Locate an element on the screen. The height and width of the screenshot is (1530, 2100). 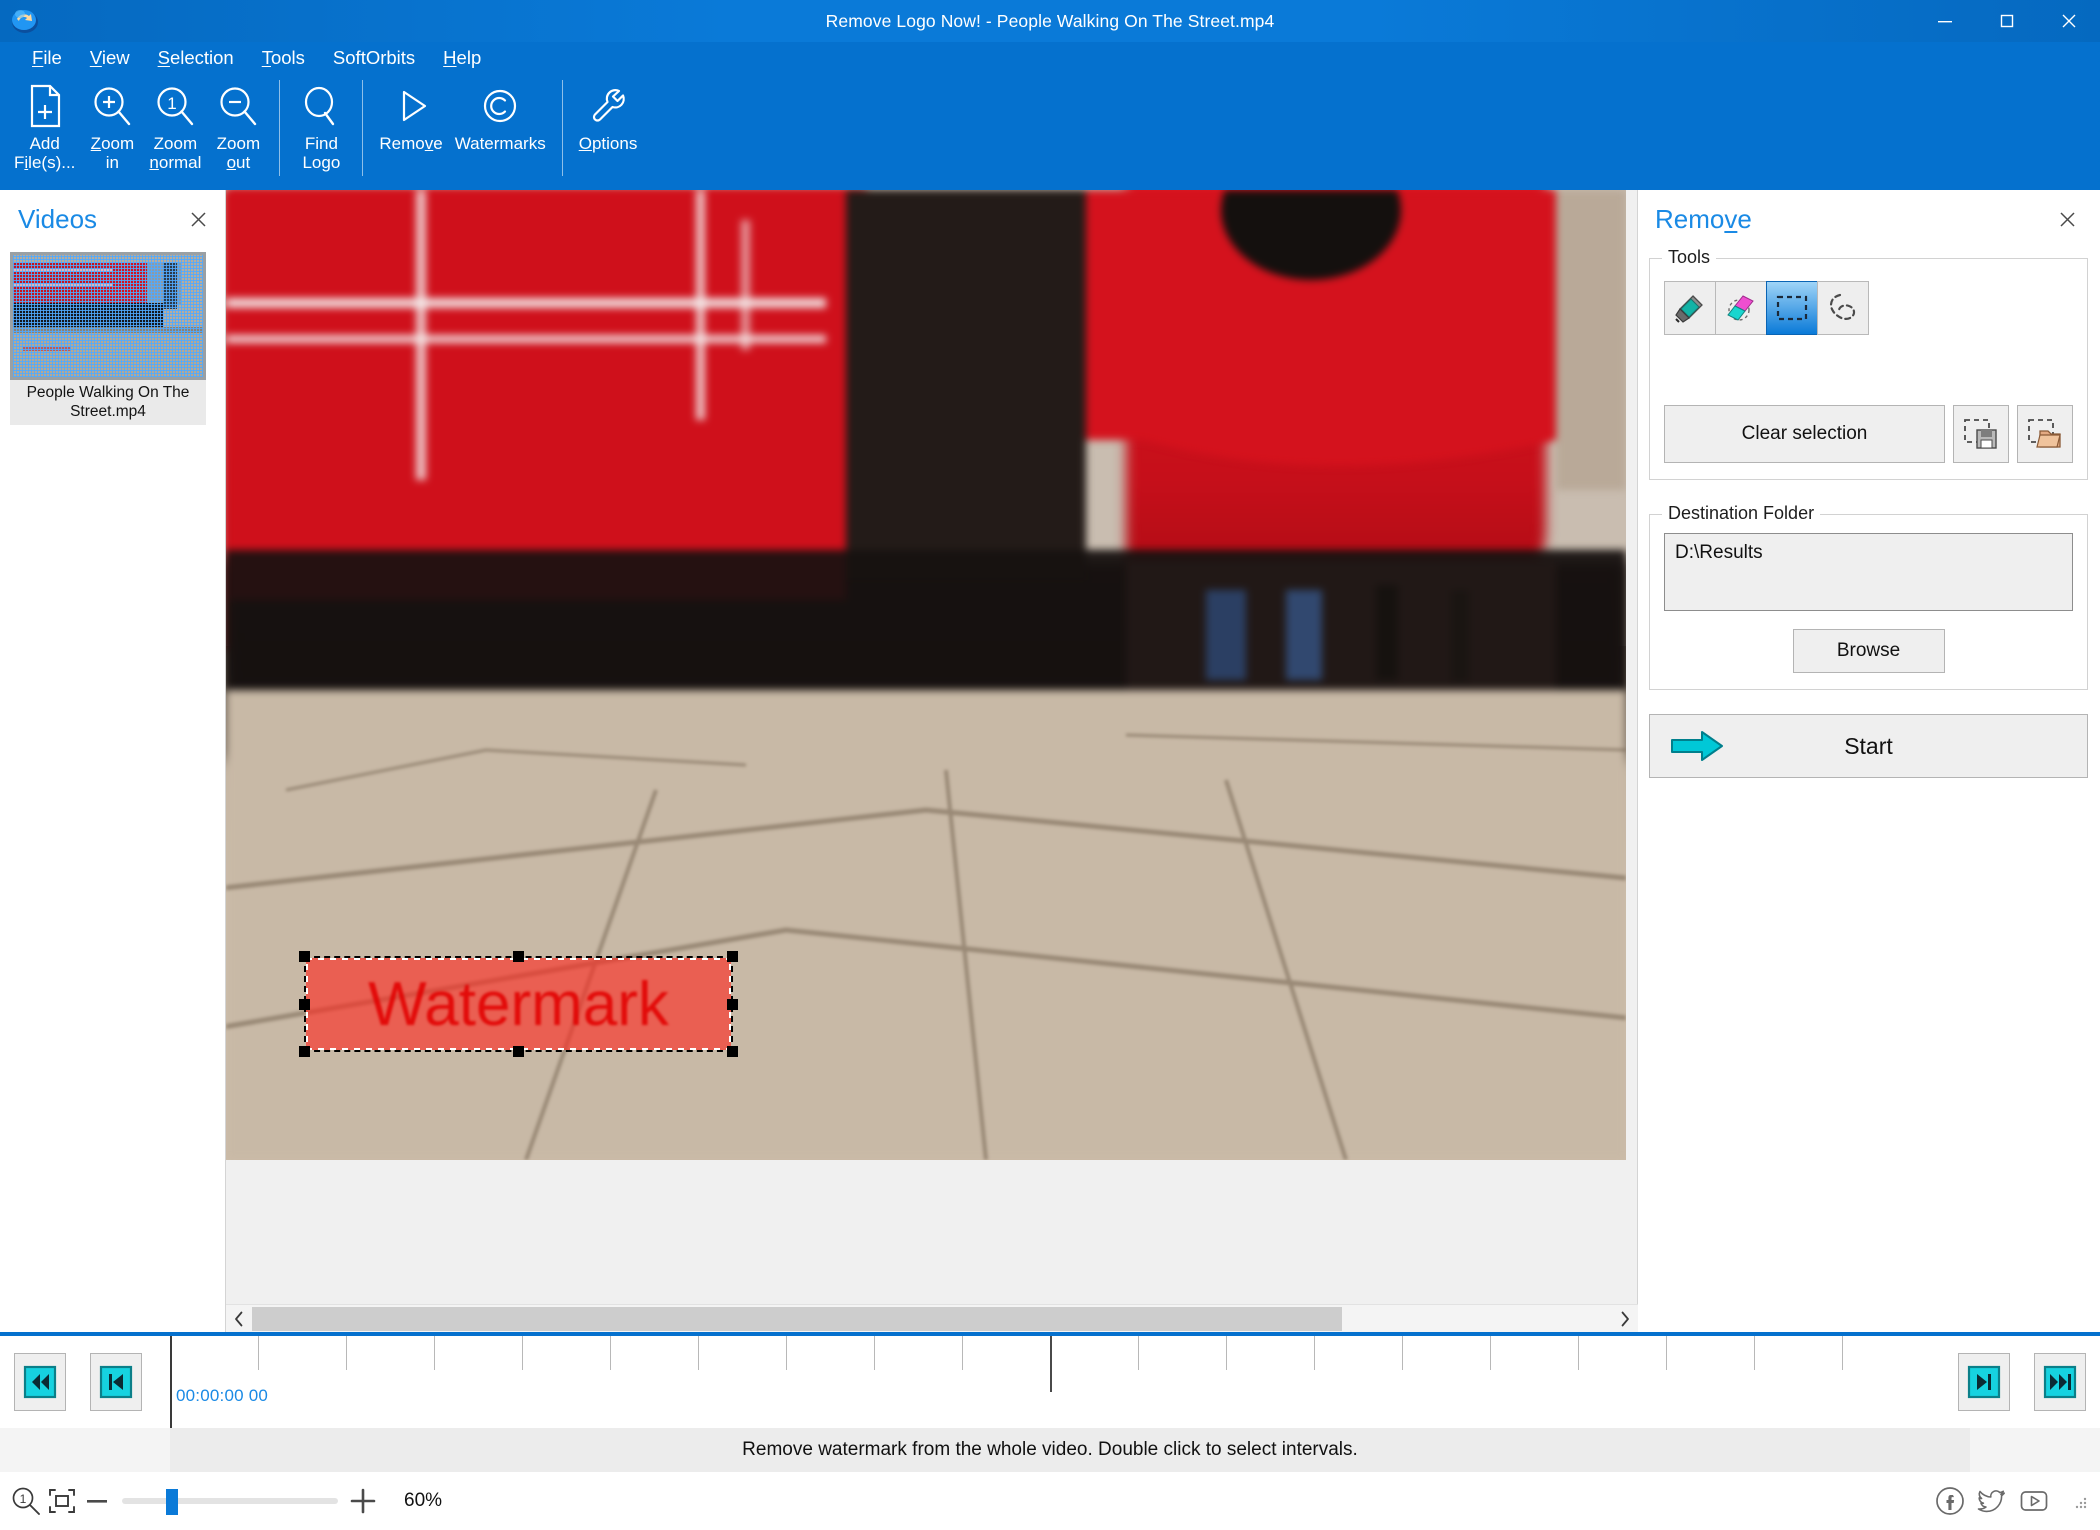
resize-handle-n is located at coordinates (518, 956).